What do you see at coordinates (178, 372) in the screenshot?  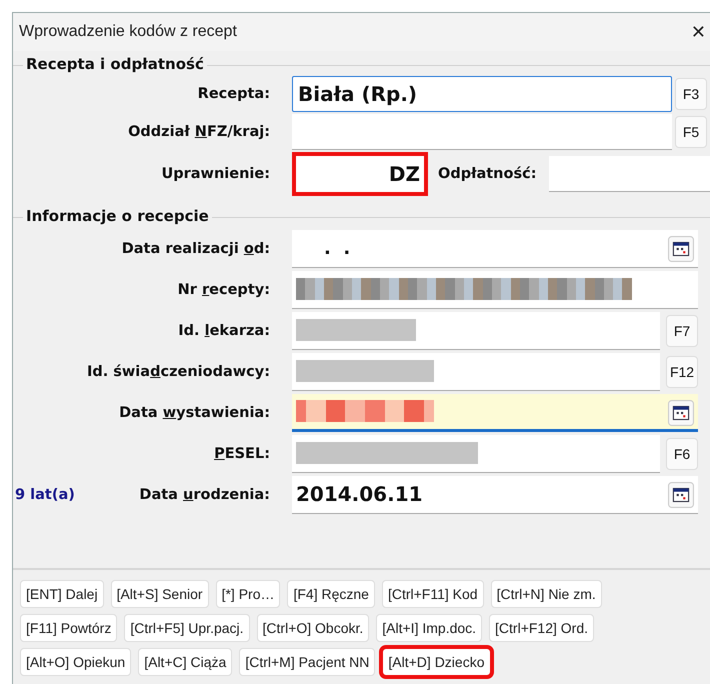 I see `field-label: Id. świadczeniodawcy:` at bounding box center [178, 372].